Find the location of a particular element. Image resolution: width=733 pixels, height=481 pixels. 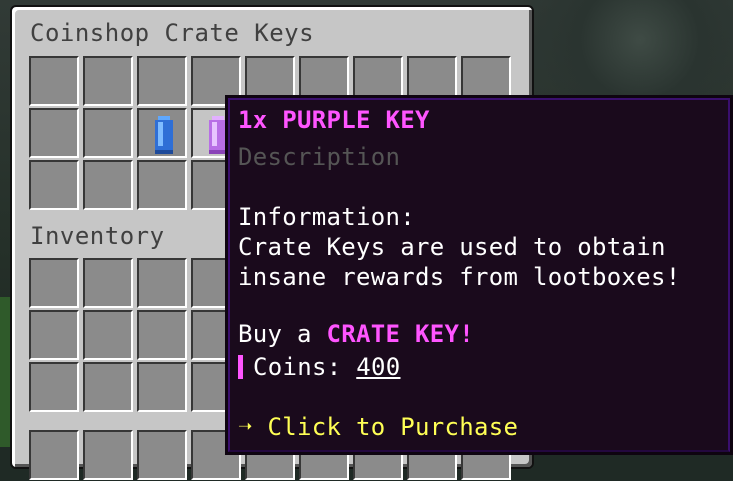

coin-bar-icon is located at coordinates (240, 367).